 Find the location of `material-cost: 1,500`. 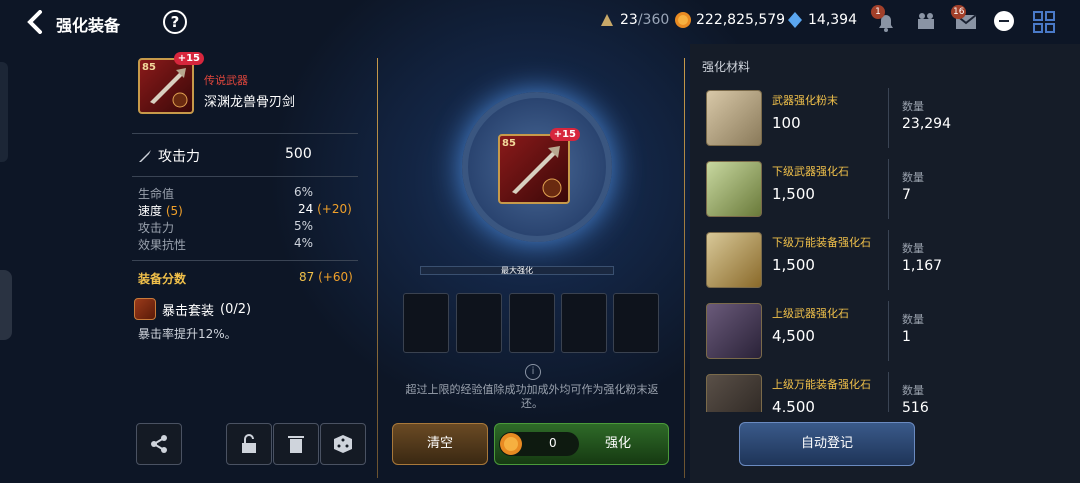

material-cost: 1,500 is located at coordinates (793, 194).